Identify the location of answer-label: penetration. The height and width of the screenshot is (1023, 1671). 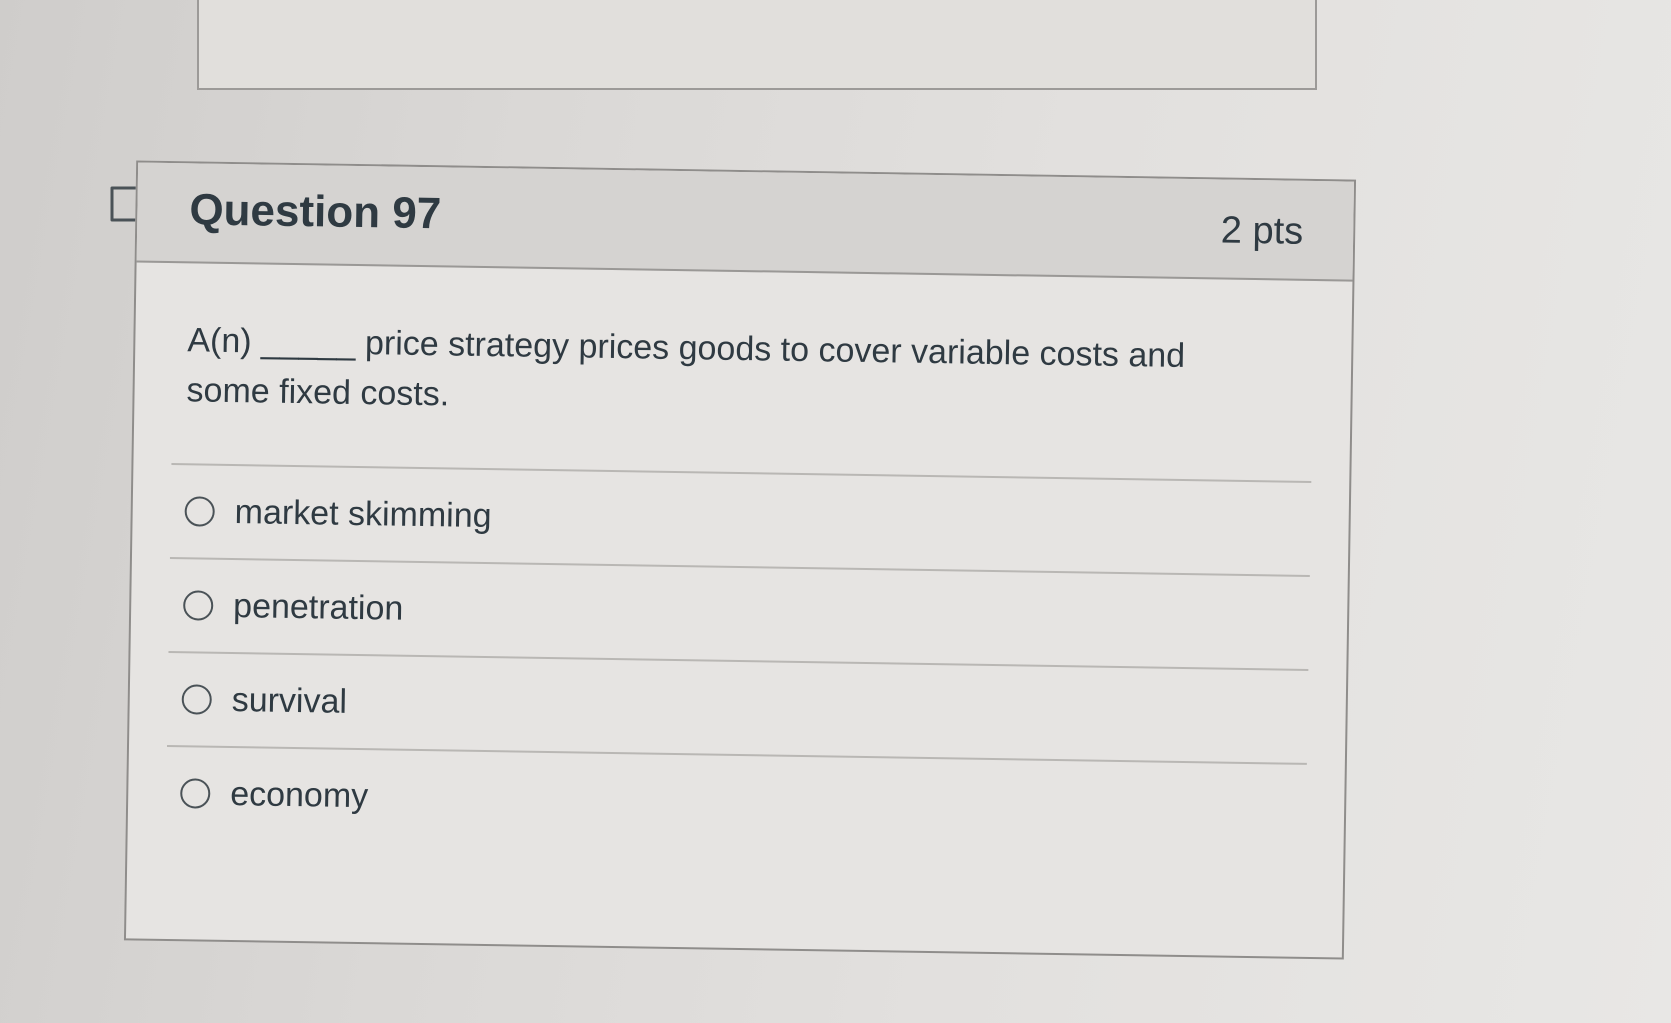
(318, 608).